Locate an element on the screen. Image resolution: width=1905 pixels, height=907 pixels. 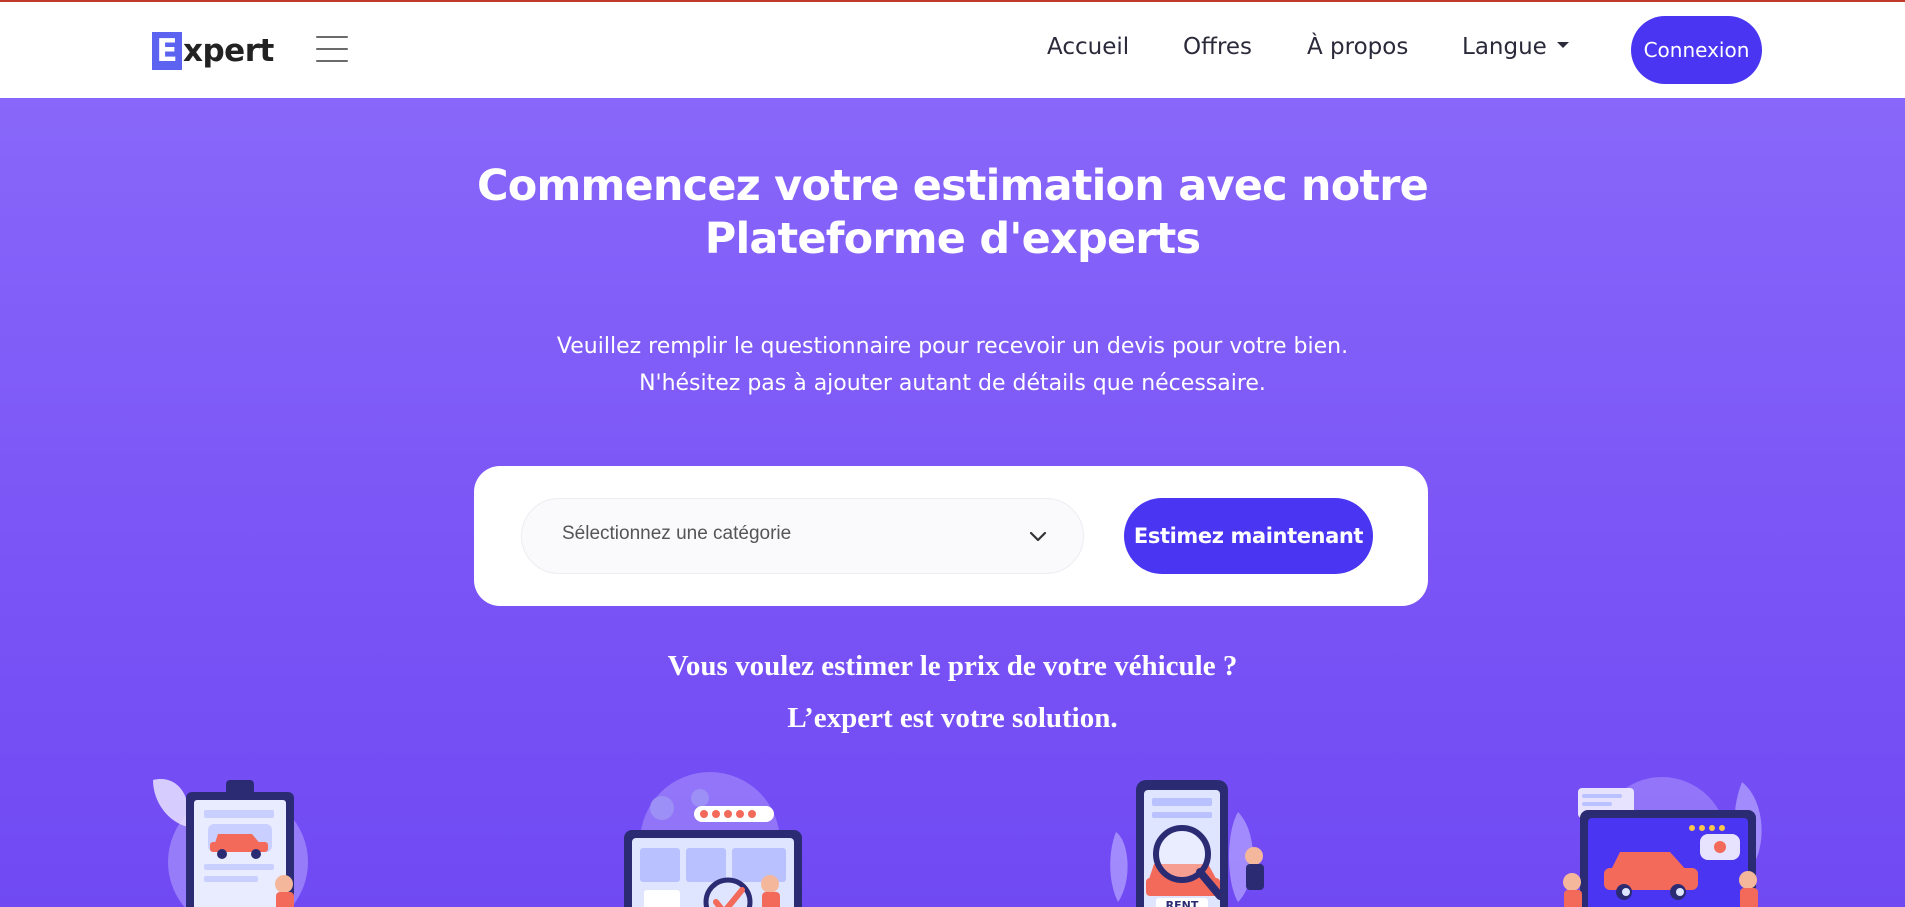
login-button: Connexion is located at coordinates (1696, 50).